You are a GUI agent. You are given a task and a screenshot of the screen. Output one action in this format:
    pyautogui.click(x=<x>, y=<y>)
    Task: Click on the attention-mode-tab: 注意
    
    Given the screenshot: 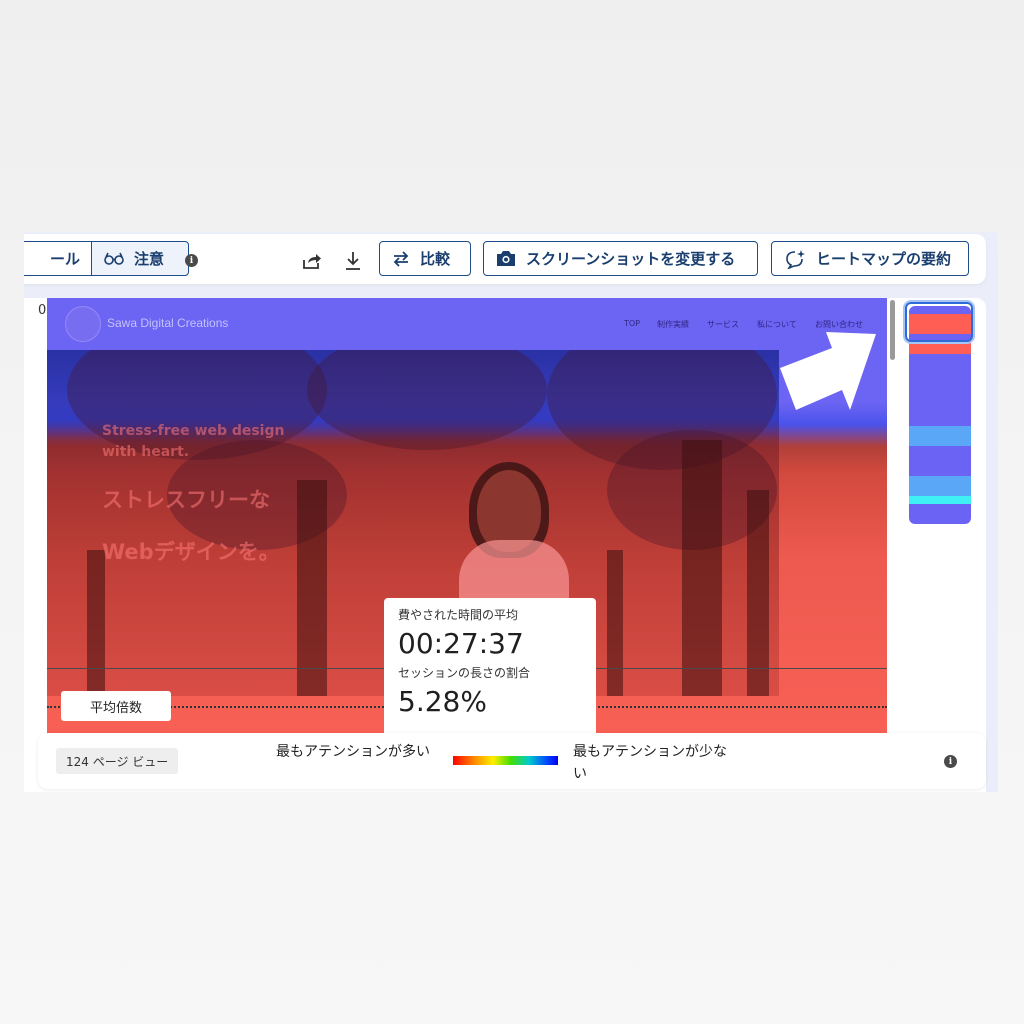 What is the action you would take?
    pyautogui.click(x=140, y=258)
    